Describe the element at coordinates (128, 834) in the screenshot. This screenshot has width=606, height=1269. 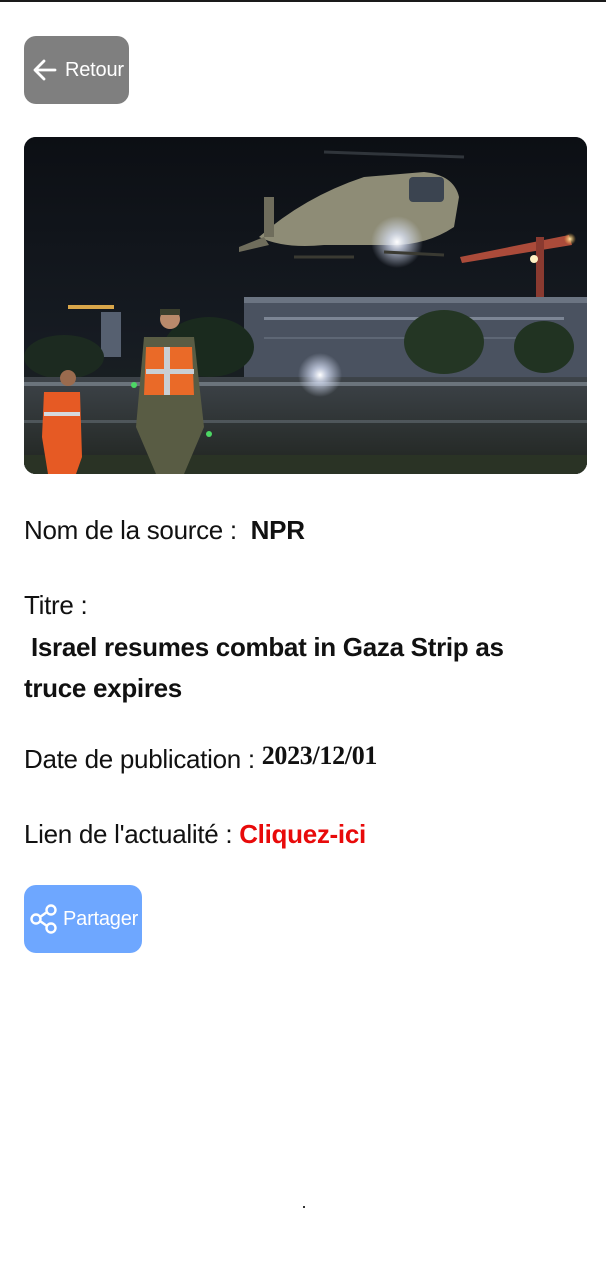
I see `link-label: Lien de l'actualité :` at that location.